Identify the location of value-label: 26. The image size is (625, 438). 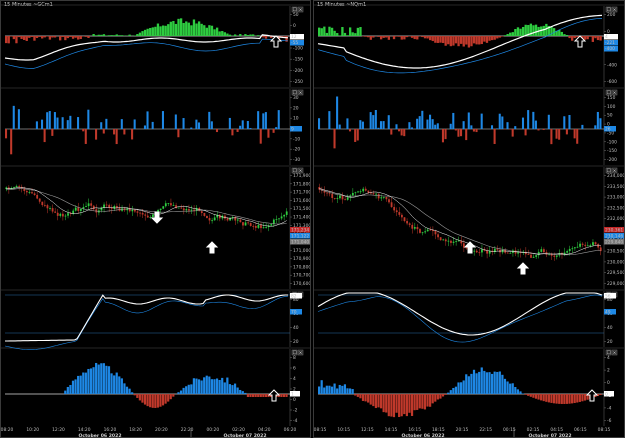
(608, 130).